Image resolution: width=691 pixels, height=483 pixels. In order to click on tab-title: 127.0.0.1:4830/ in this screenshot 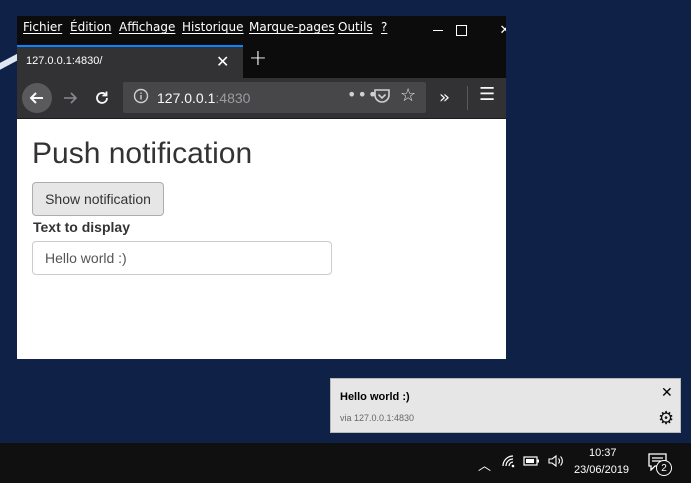, I will do `click(64, 61)`.